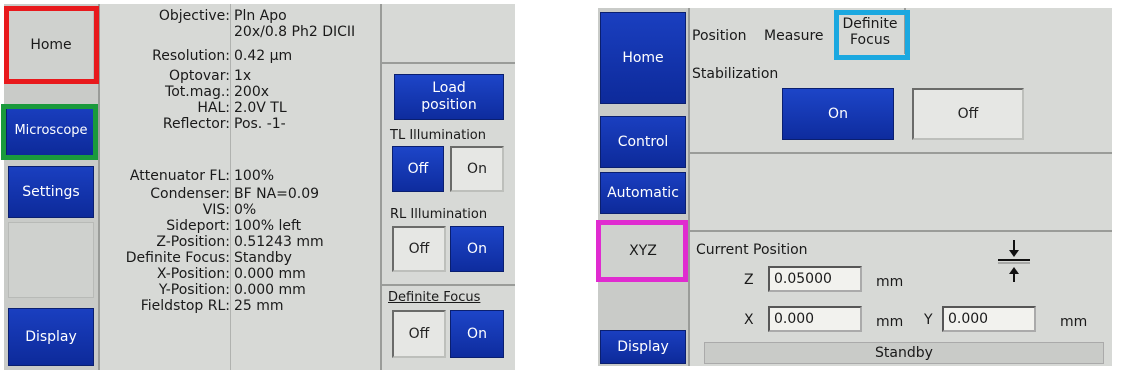  Describe the element at coordinates (749, 280) in the screenshot. I see `z-label: Z` at that location.